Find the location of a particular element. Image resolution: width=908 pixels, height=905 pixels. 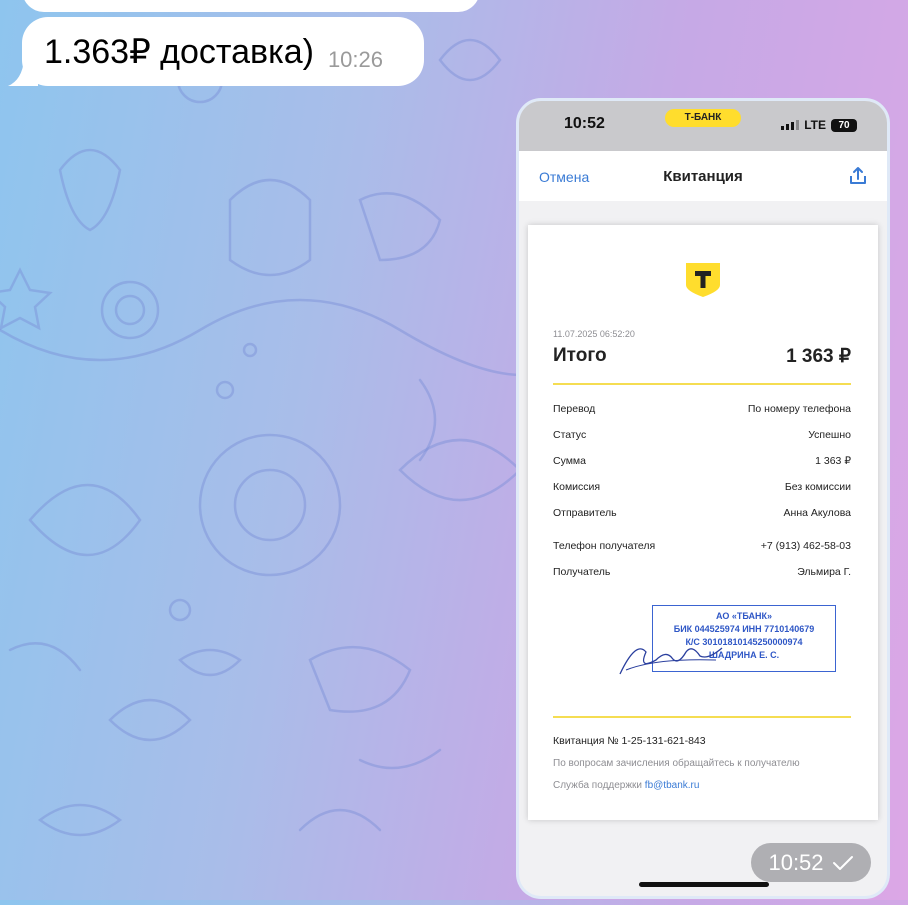

row-value: Успешно is located at coordinates (829, 435).